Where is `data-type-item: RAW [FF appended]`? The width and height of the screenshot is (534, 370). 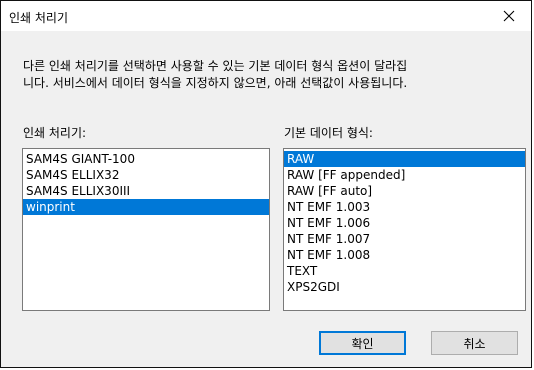 data-type-item: RAW [FF appended] is located at coordinates (404, 175).